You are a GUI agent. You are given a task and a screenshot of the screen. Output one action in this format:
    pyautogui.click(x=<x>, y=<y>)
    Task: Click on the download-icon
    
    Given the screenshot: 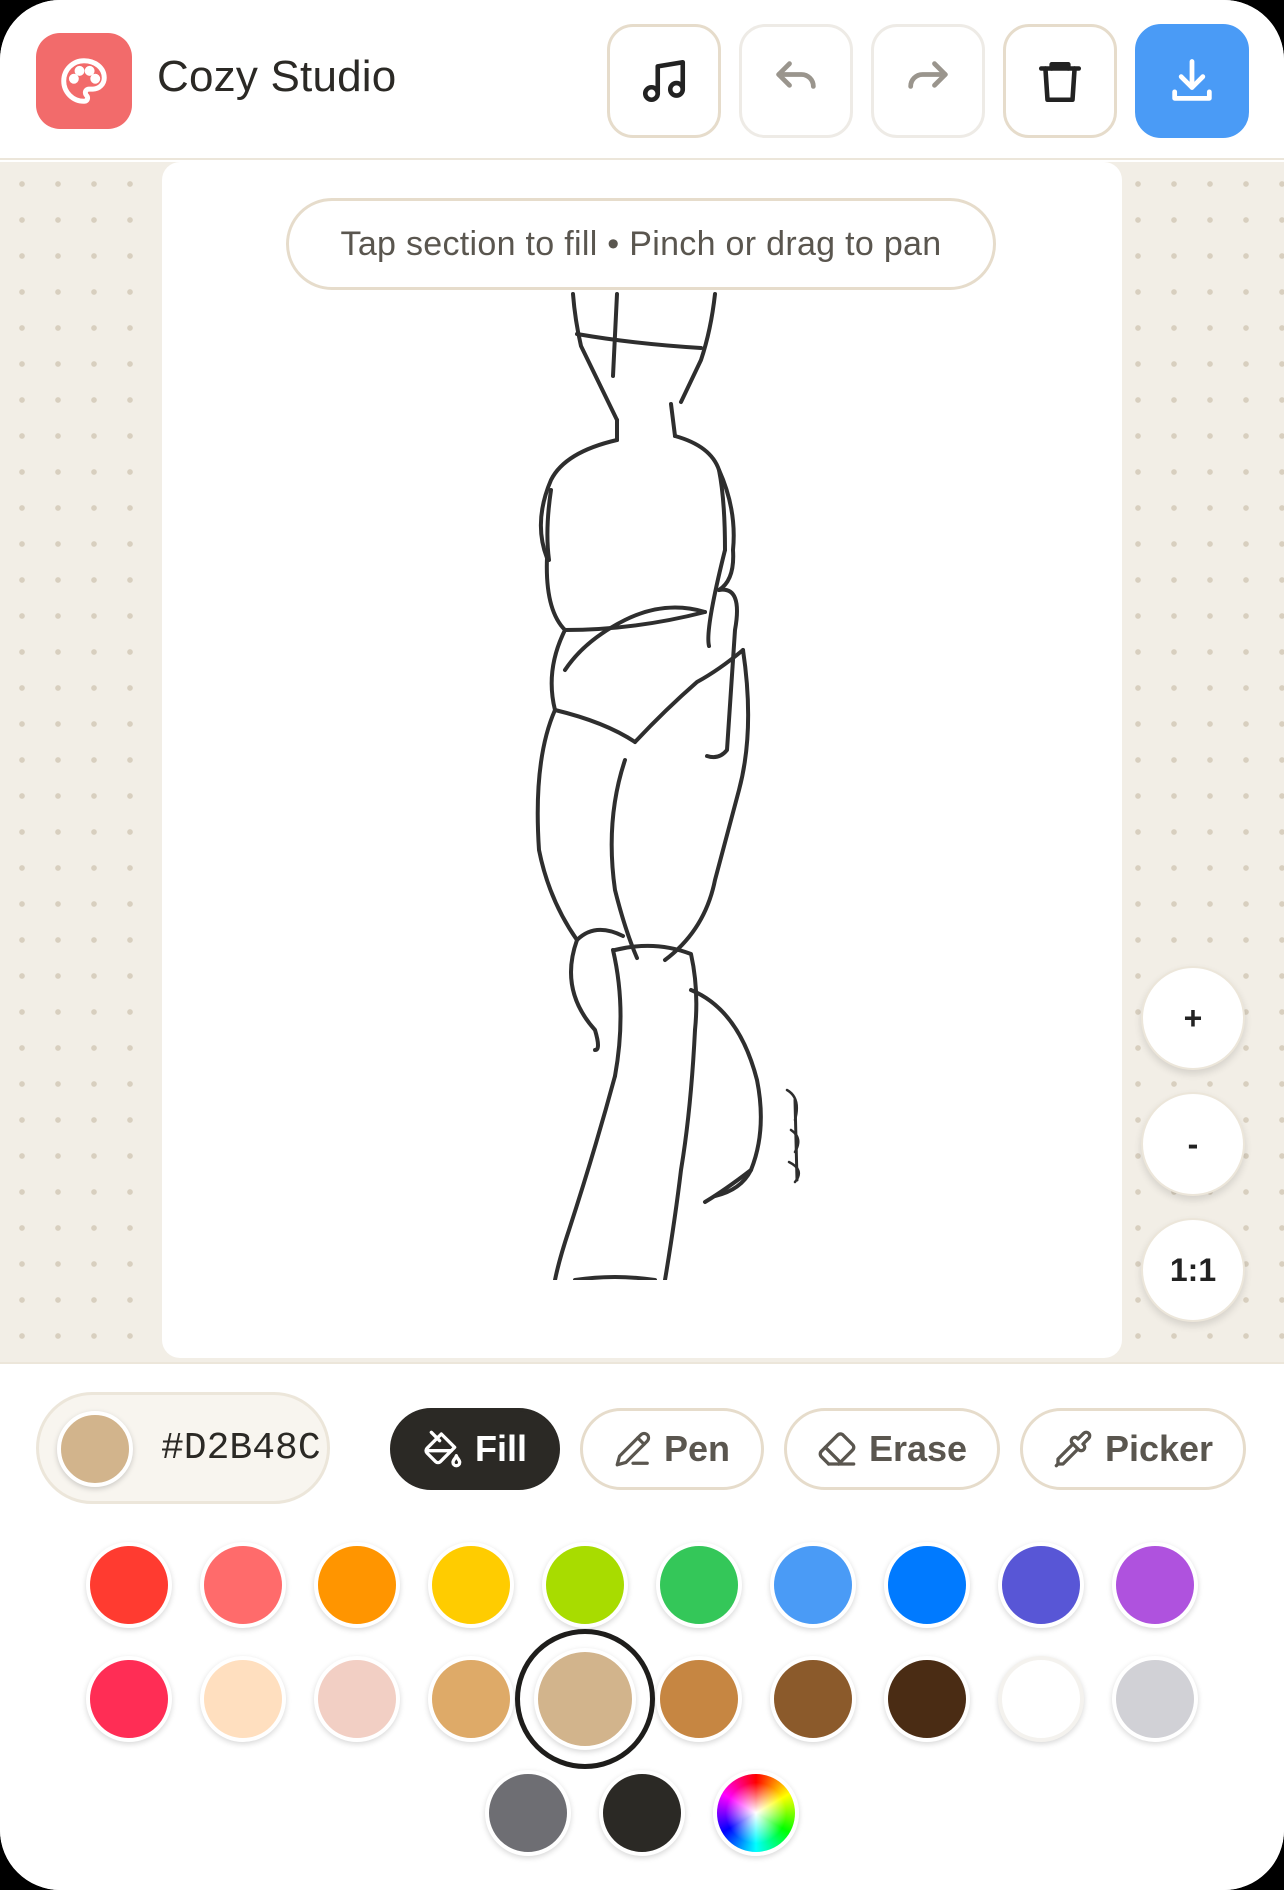 What is the action you would take?
    pyautogui.click(x=1192, y=80)
    